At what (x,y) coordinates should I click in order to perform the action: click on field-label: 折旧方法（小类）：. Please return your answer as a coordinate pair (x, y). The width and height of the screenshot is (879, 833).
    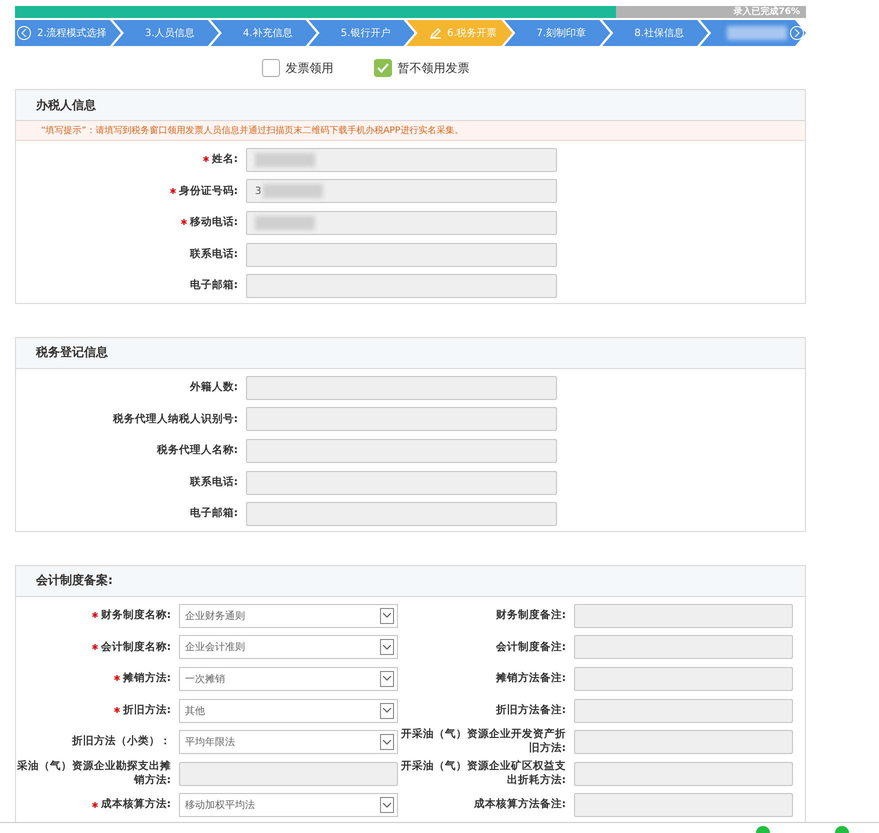
    Looking at the image, I should click on (121, 742).